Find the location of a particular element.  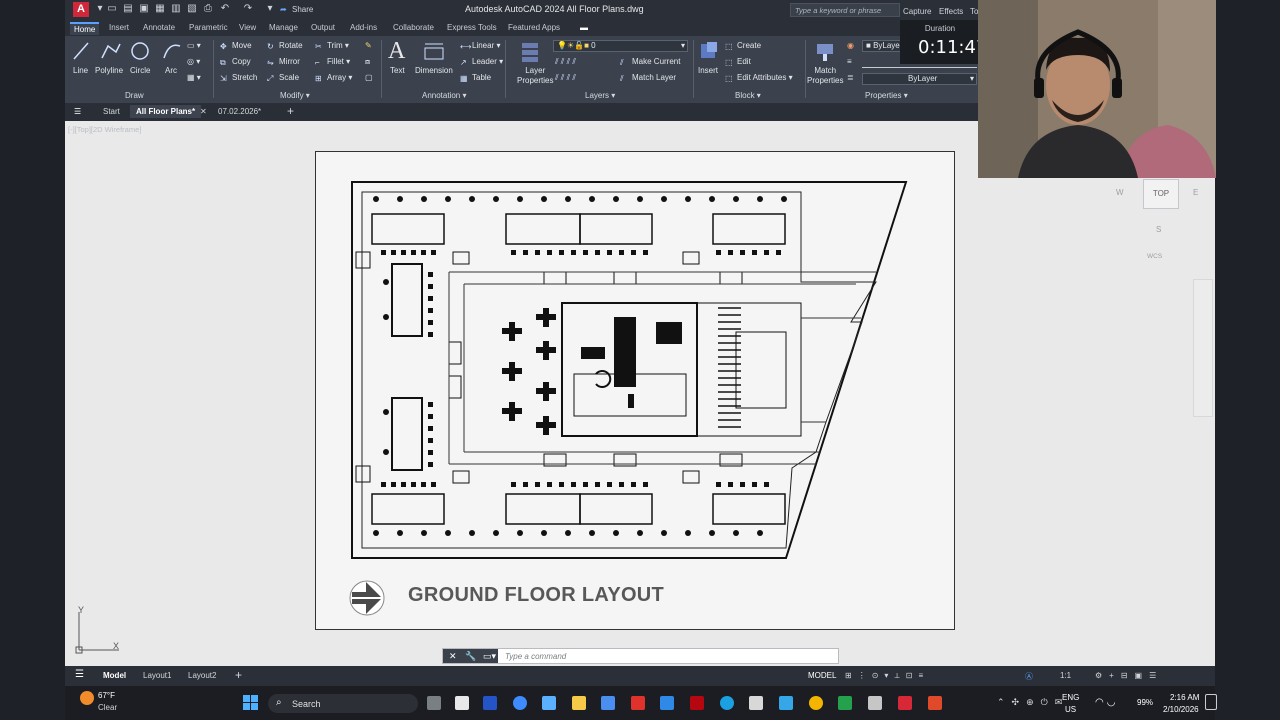

layer-tools-icon: ⫽ ⫽ ⫽ ⫽ is located at coordinates (565, 62).